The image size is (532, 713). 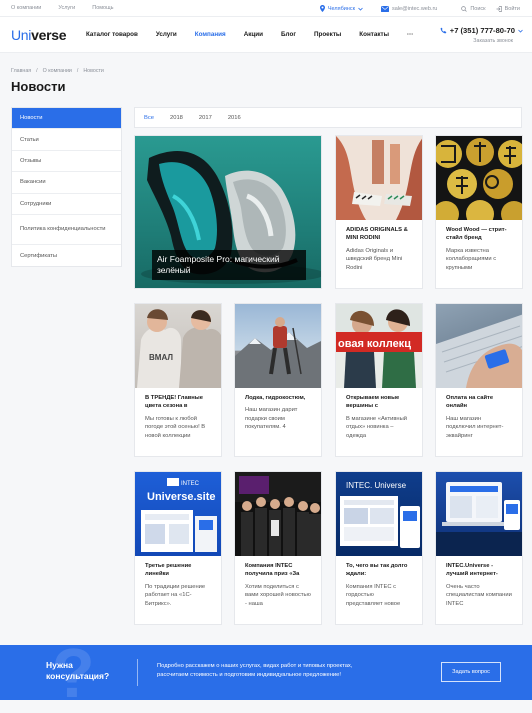 What do you see at coordinates (479, 351) in the screenshot?
I see `payment-illustration` at bounding box center [479, 351].